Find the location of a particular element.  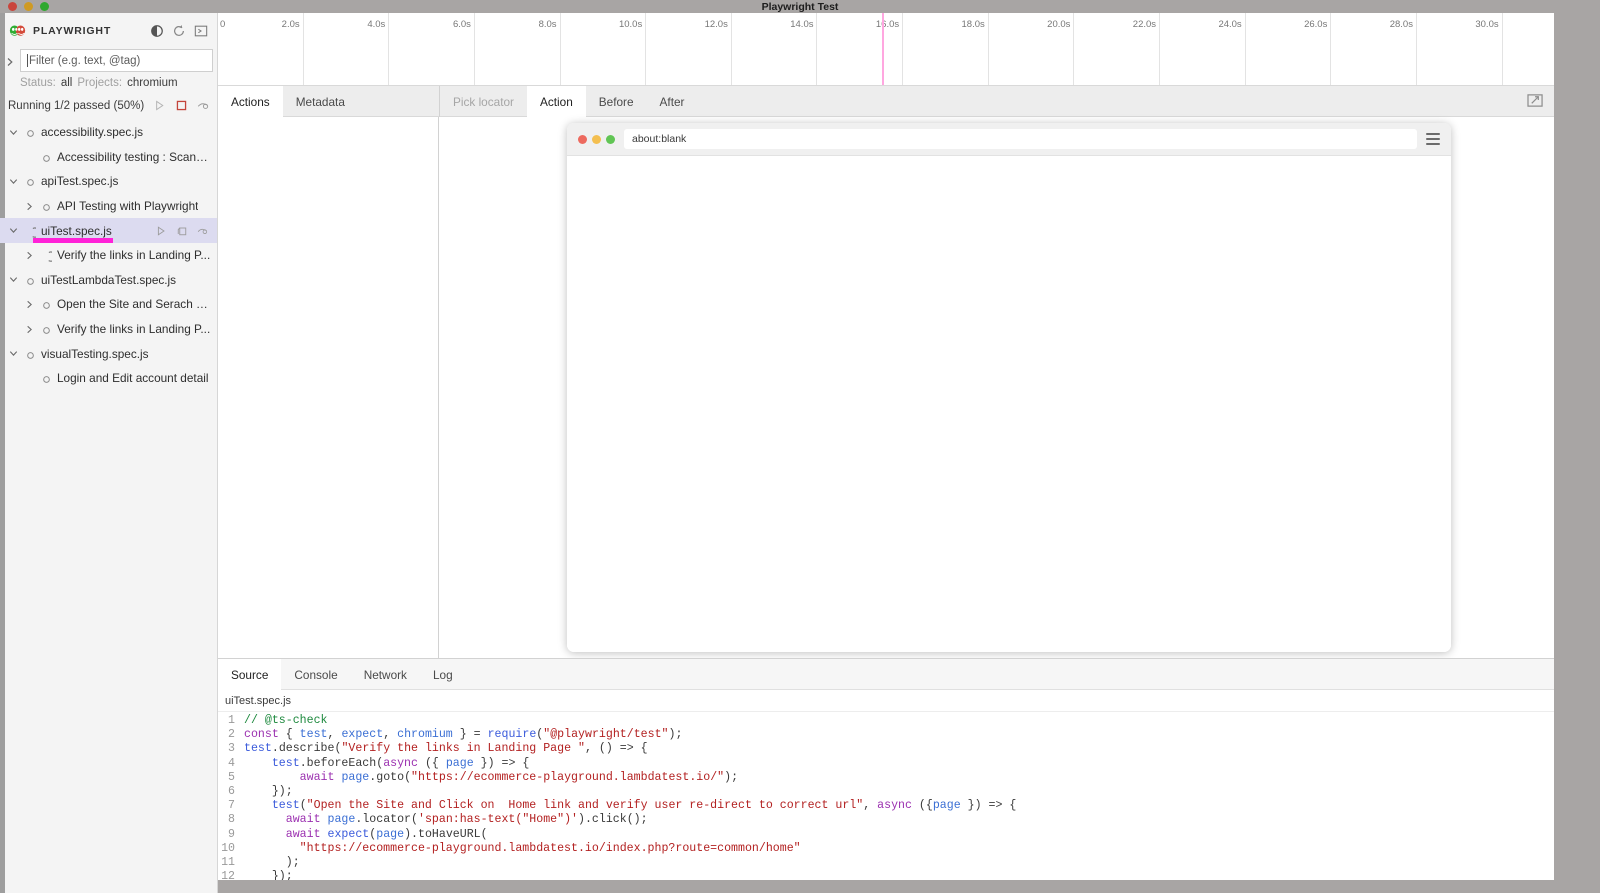

timeline-tick: 30.0s is located at coordinates (860, 49).